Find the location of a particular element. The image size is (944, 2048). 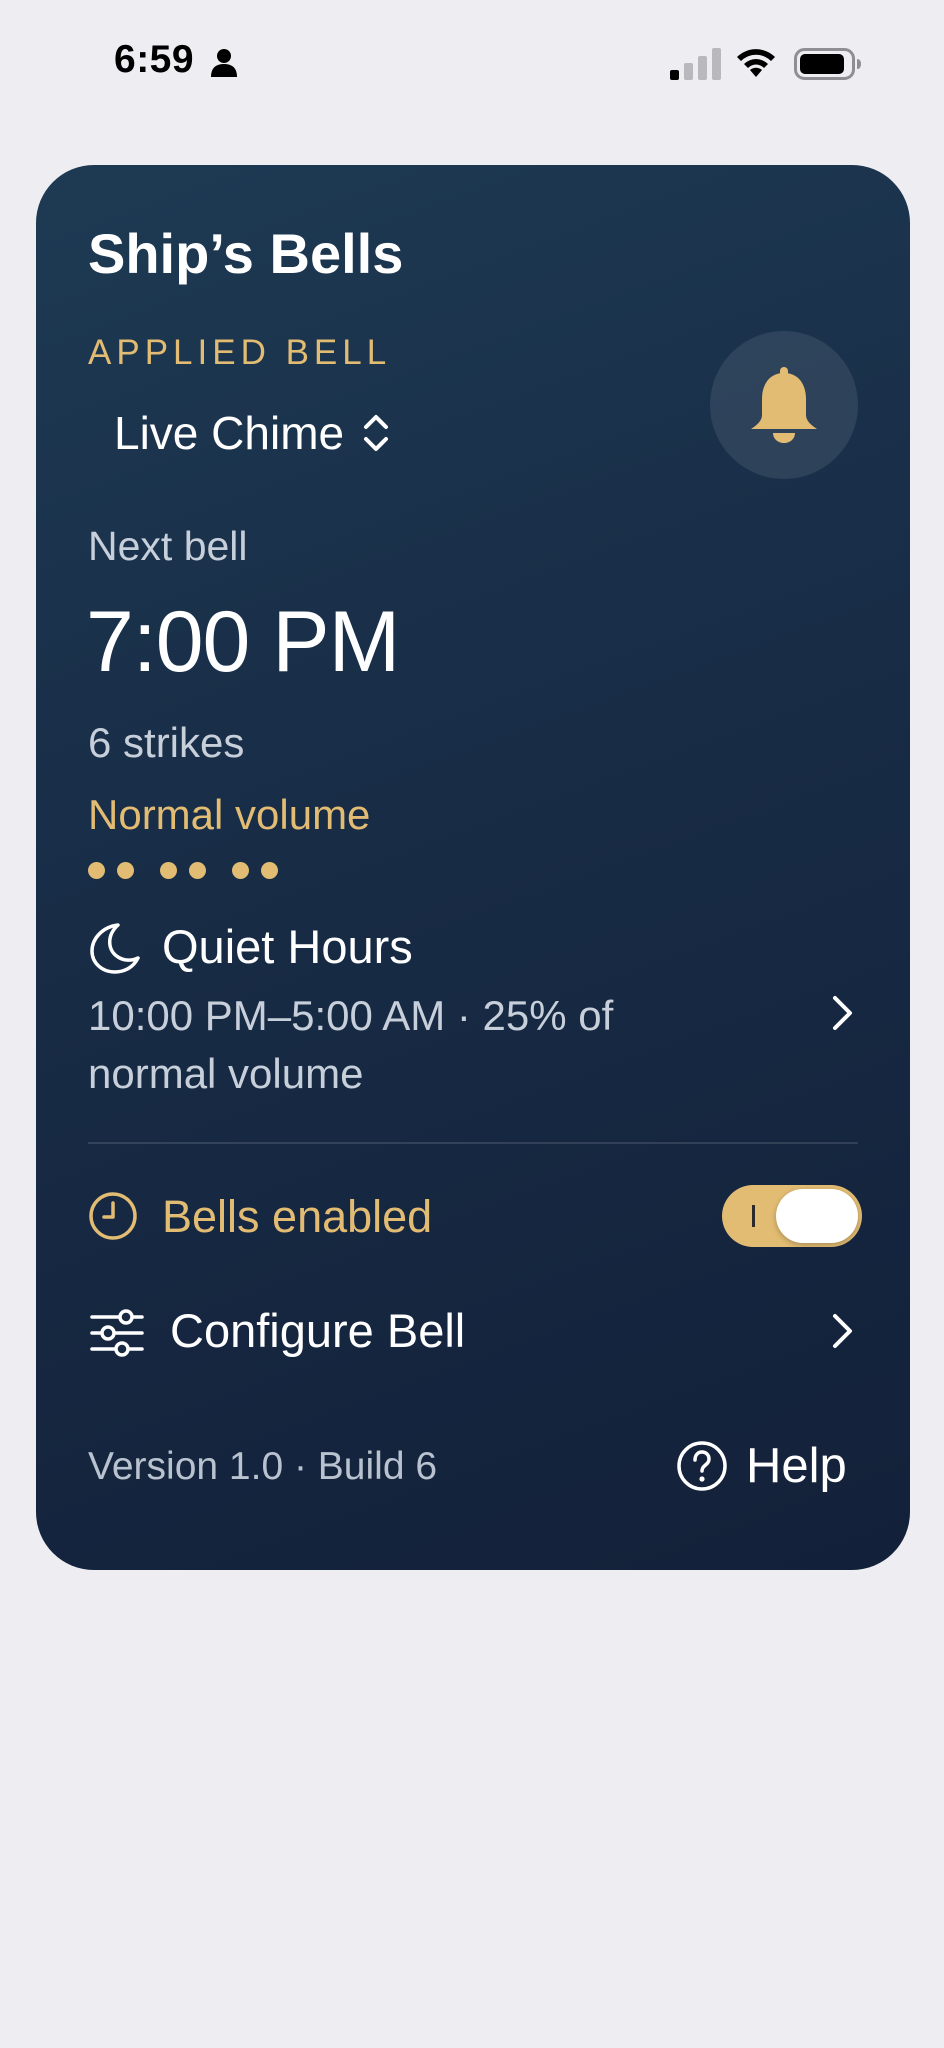

toggle-on-mark is located at coordinates (753, 1216).